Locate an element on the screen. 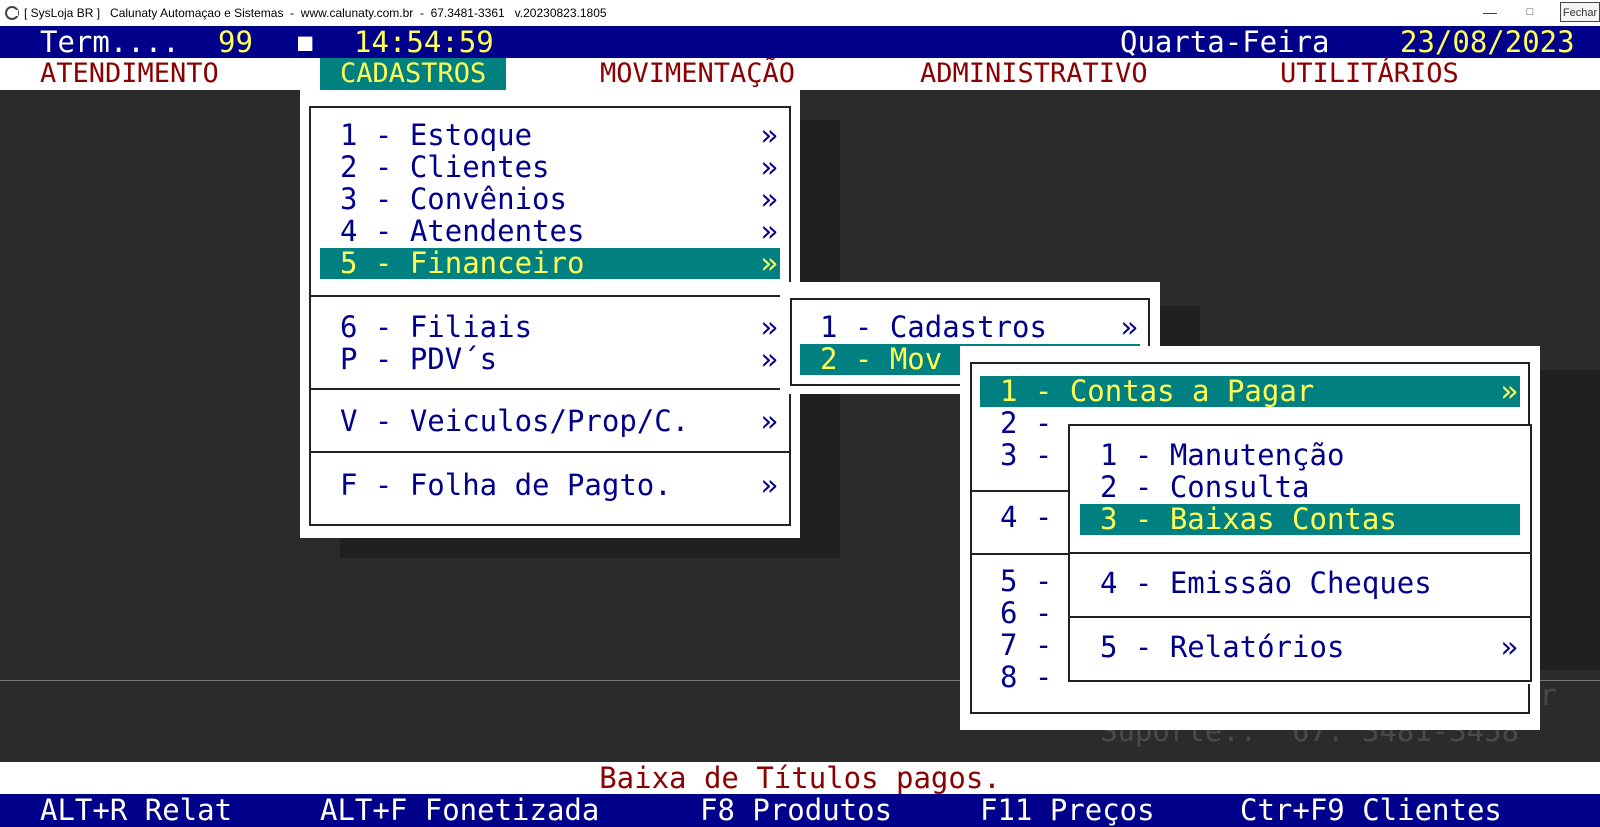 The height and width of the screenshot is (827, 1600). menu-item-fin-cadastros: 1 - Cadastros » is located at coordinates (970, 327).